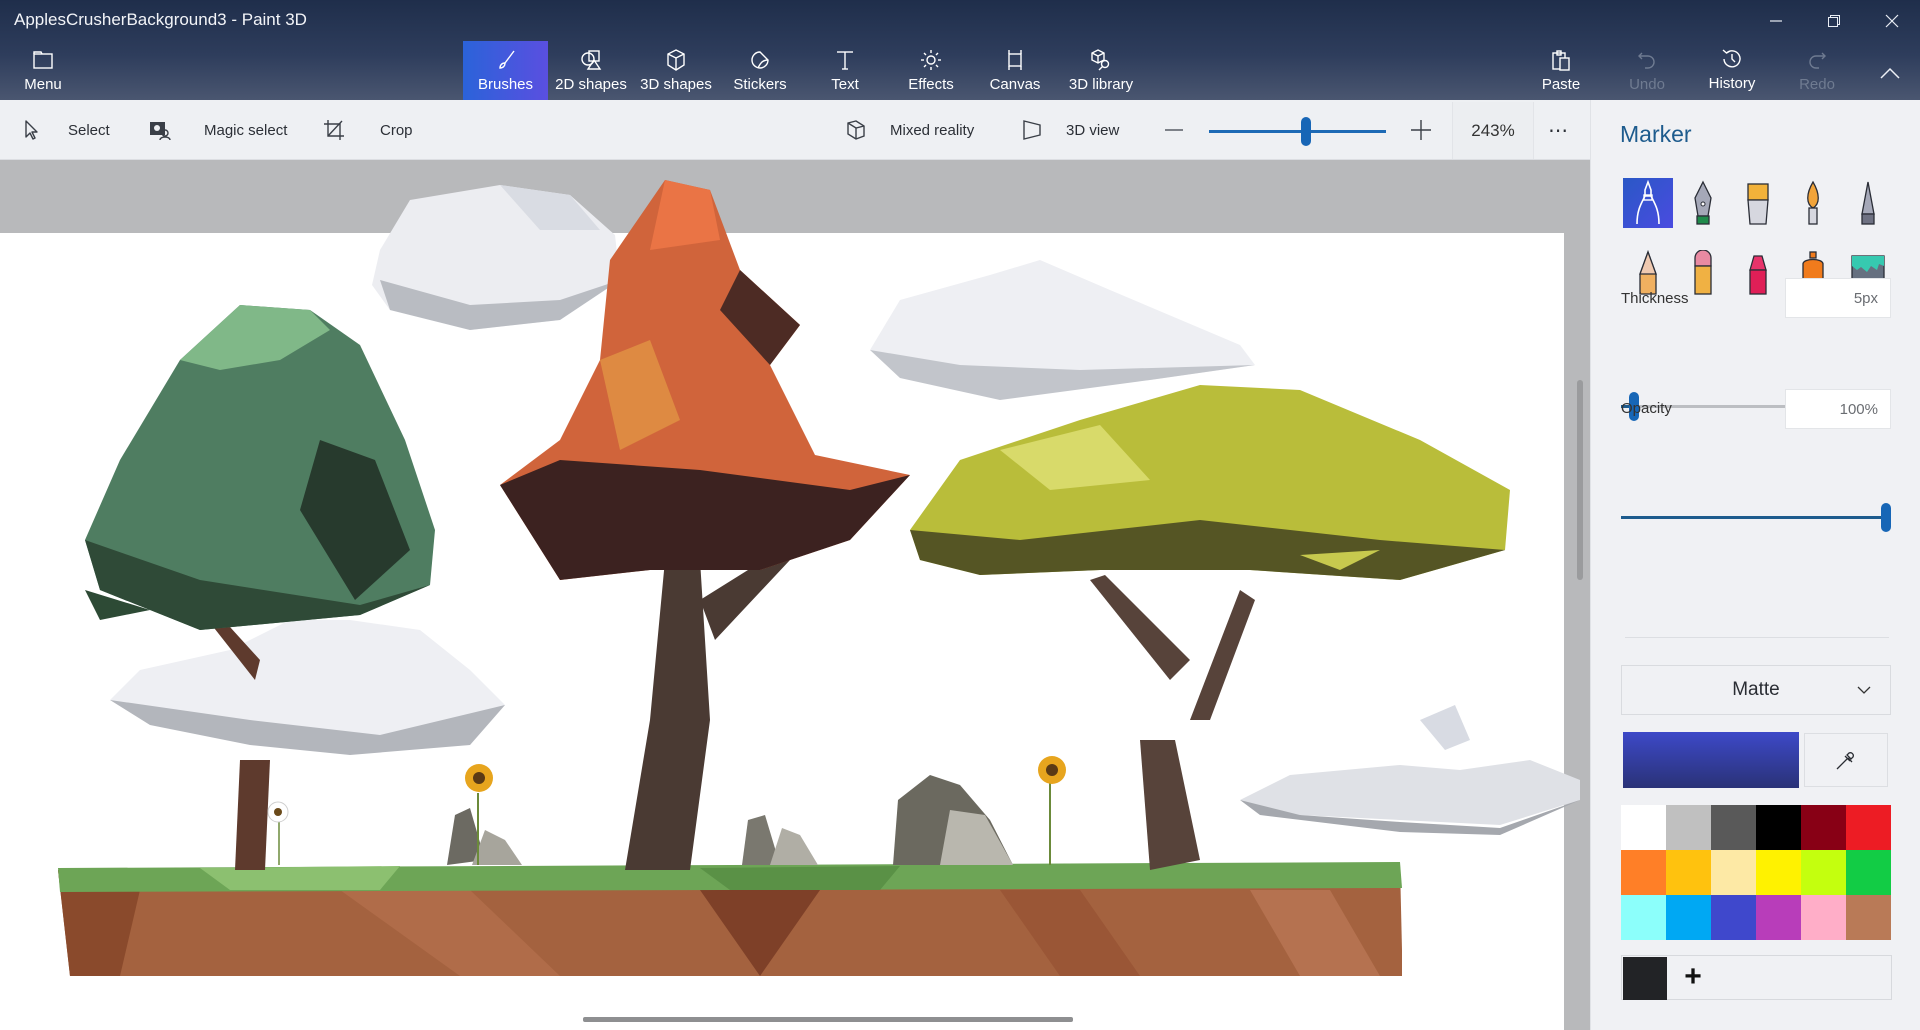 Image resolution: width=1920 pixels, height=1030 pixels. Describe the element at coordinates (1732, 83) in the screenshot. I see `action-label: History` at that location.